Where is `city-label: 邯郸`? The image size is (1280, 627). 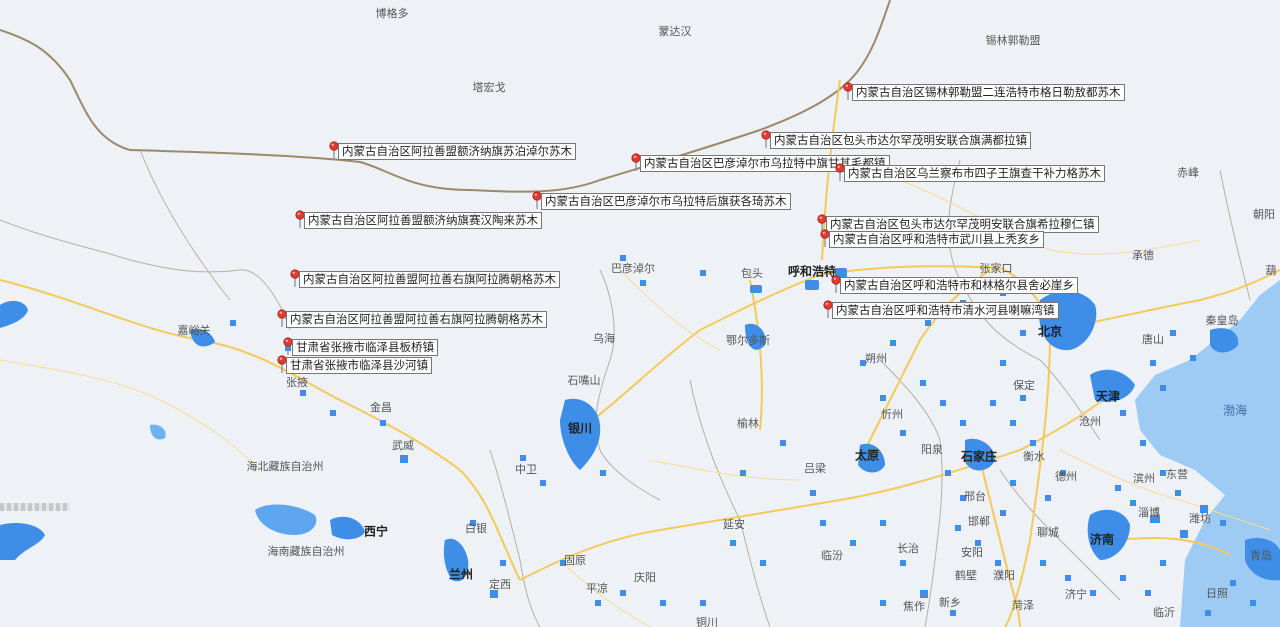
city-label: 邯郸 is located at coordinates (979, 521).